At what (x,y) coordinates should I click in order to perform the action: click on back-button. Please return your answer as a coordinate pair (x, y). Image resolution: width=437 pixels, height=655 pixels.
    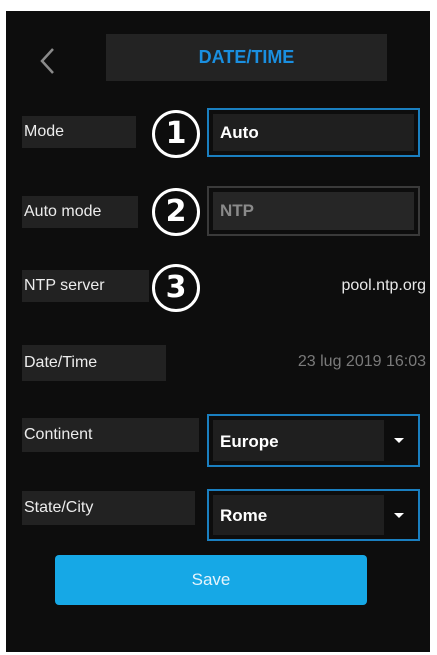
    Looking at the image, I should click on (47, 61).